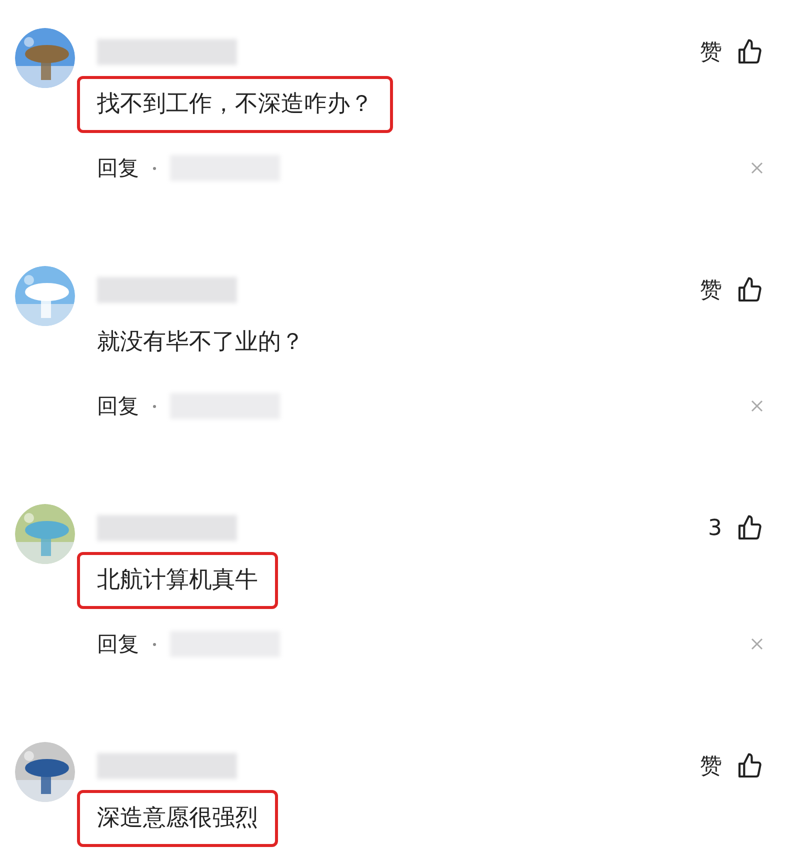 The height and width of the screenshot is (858, 804). Describe the element at coordinates (235, 104) in the screenshot. I see `comment-text: 找不到工作，不深造咋办？` at that location.